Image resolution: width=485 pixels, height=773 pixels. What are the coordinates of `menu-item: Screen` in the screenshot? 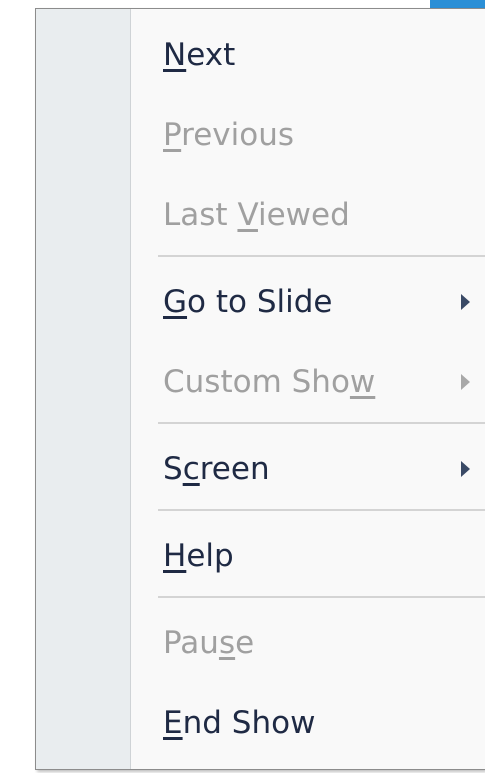 It's located at (216, 469).